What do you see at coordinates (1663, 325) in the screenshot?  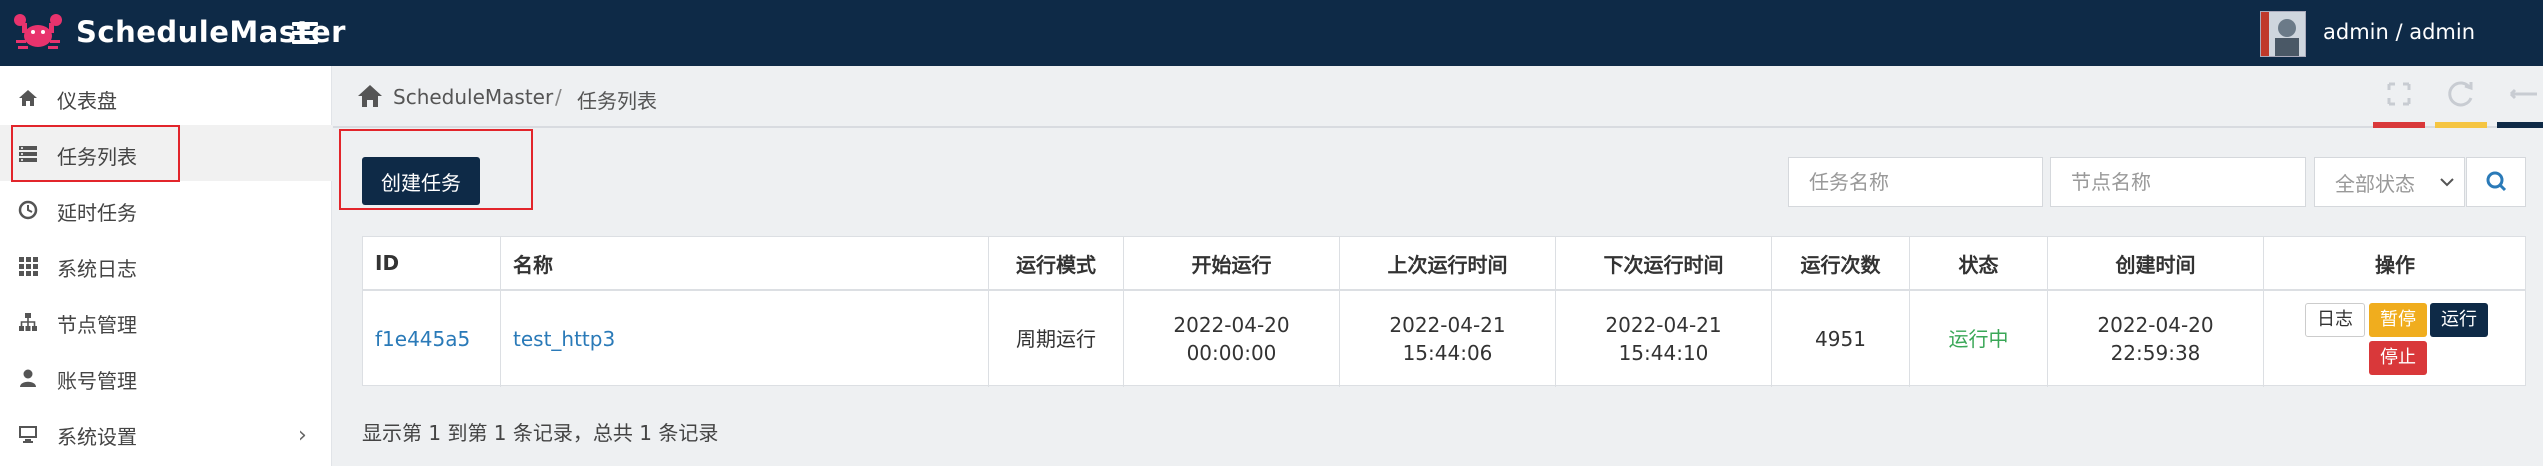 I see `next-run-date: 2022-04-21` at bounding box center [1663, 325].